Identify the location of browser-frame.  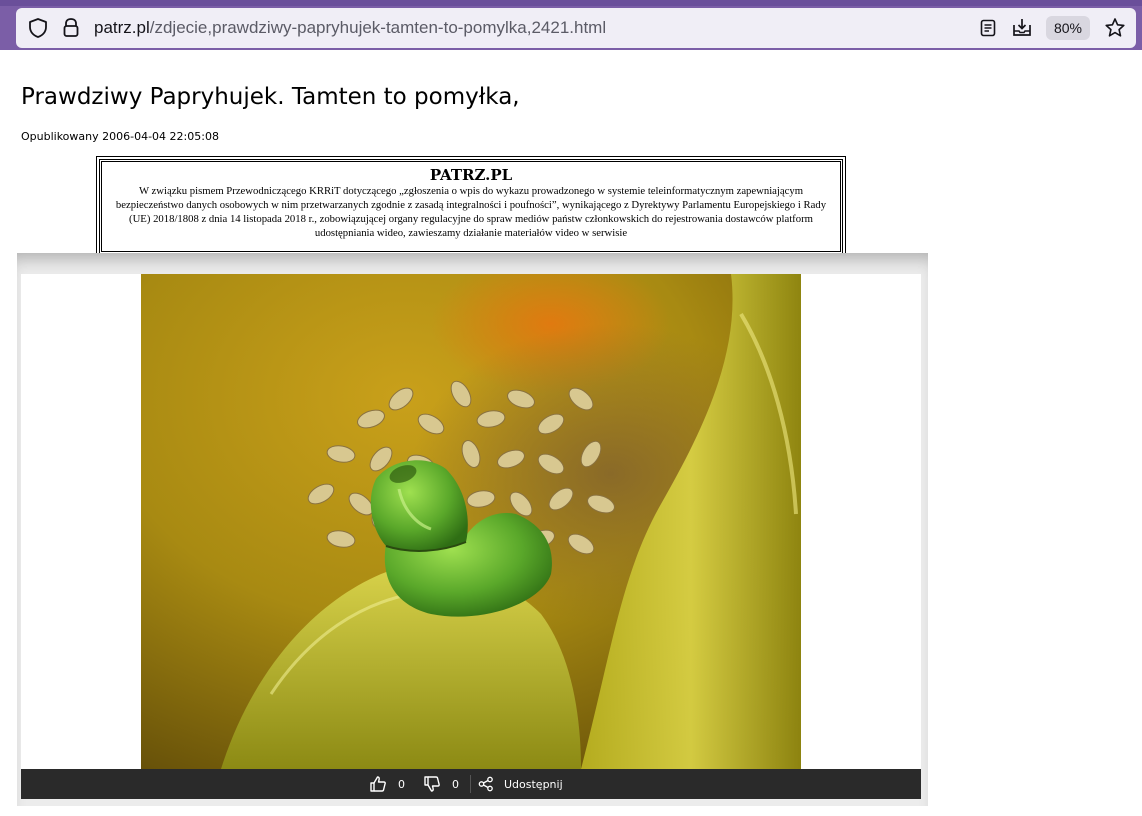
(571, 3).